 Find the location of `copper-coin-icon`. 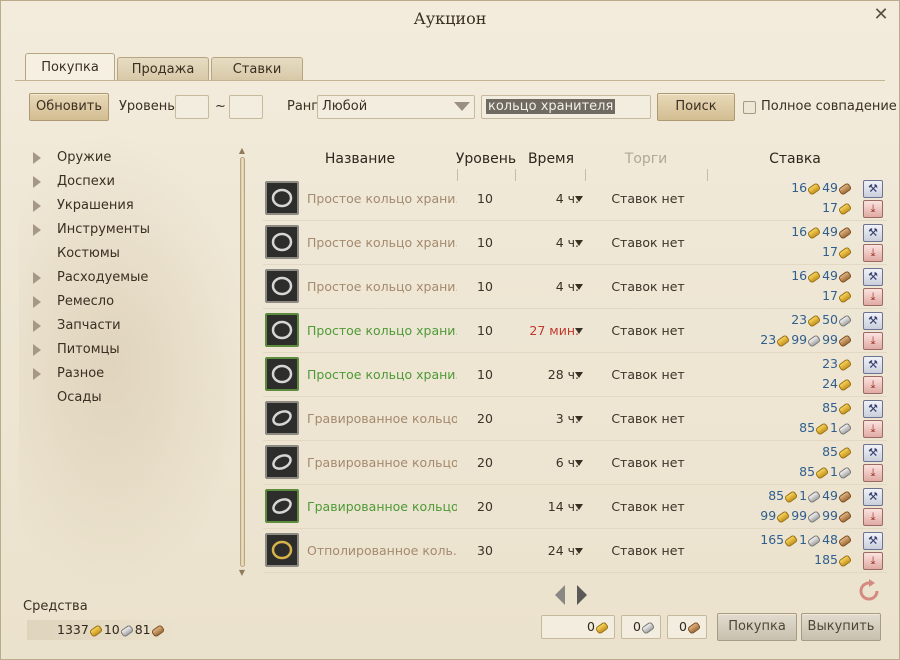

copper-coin-icon is located at coordinates (845, 340).